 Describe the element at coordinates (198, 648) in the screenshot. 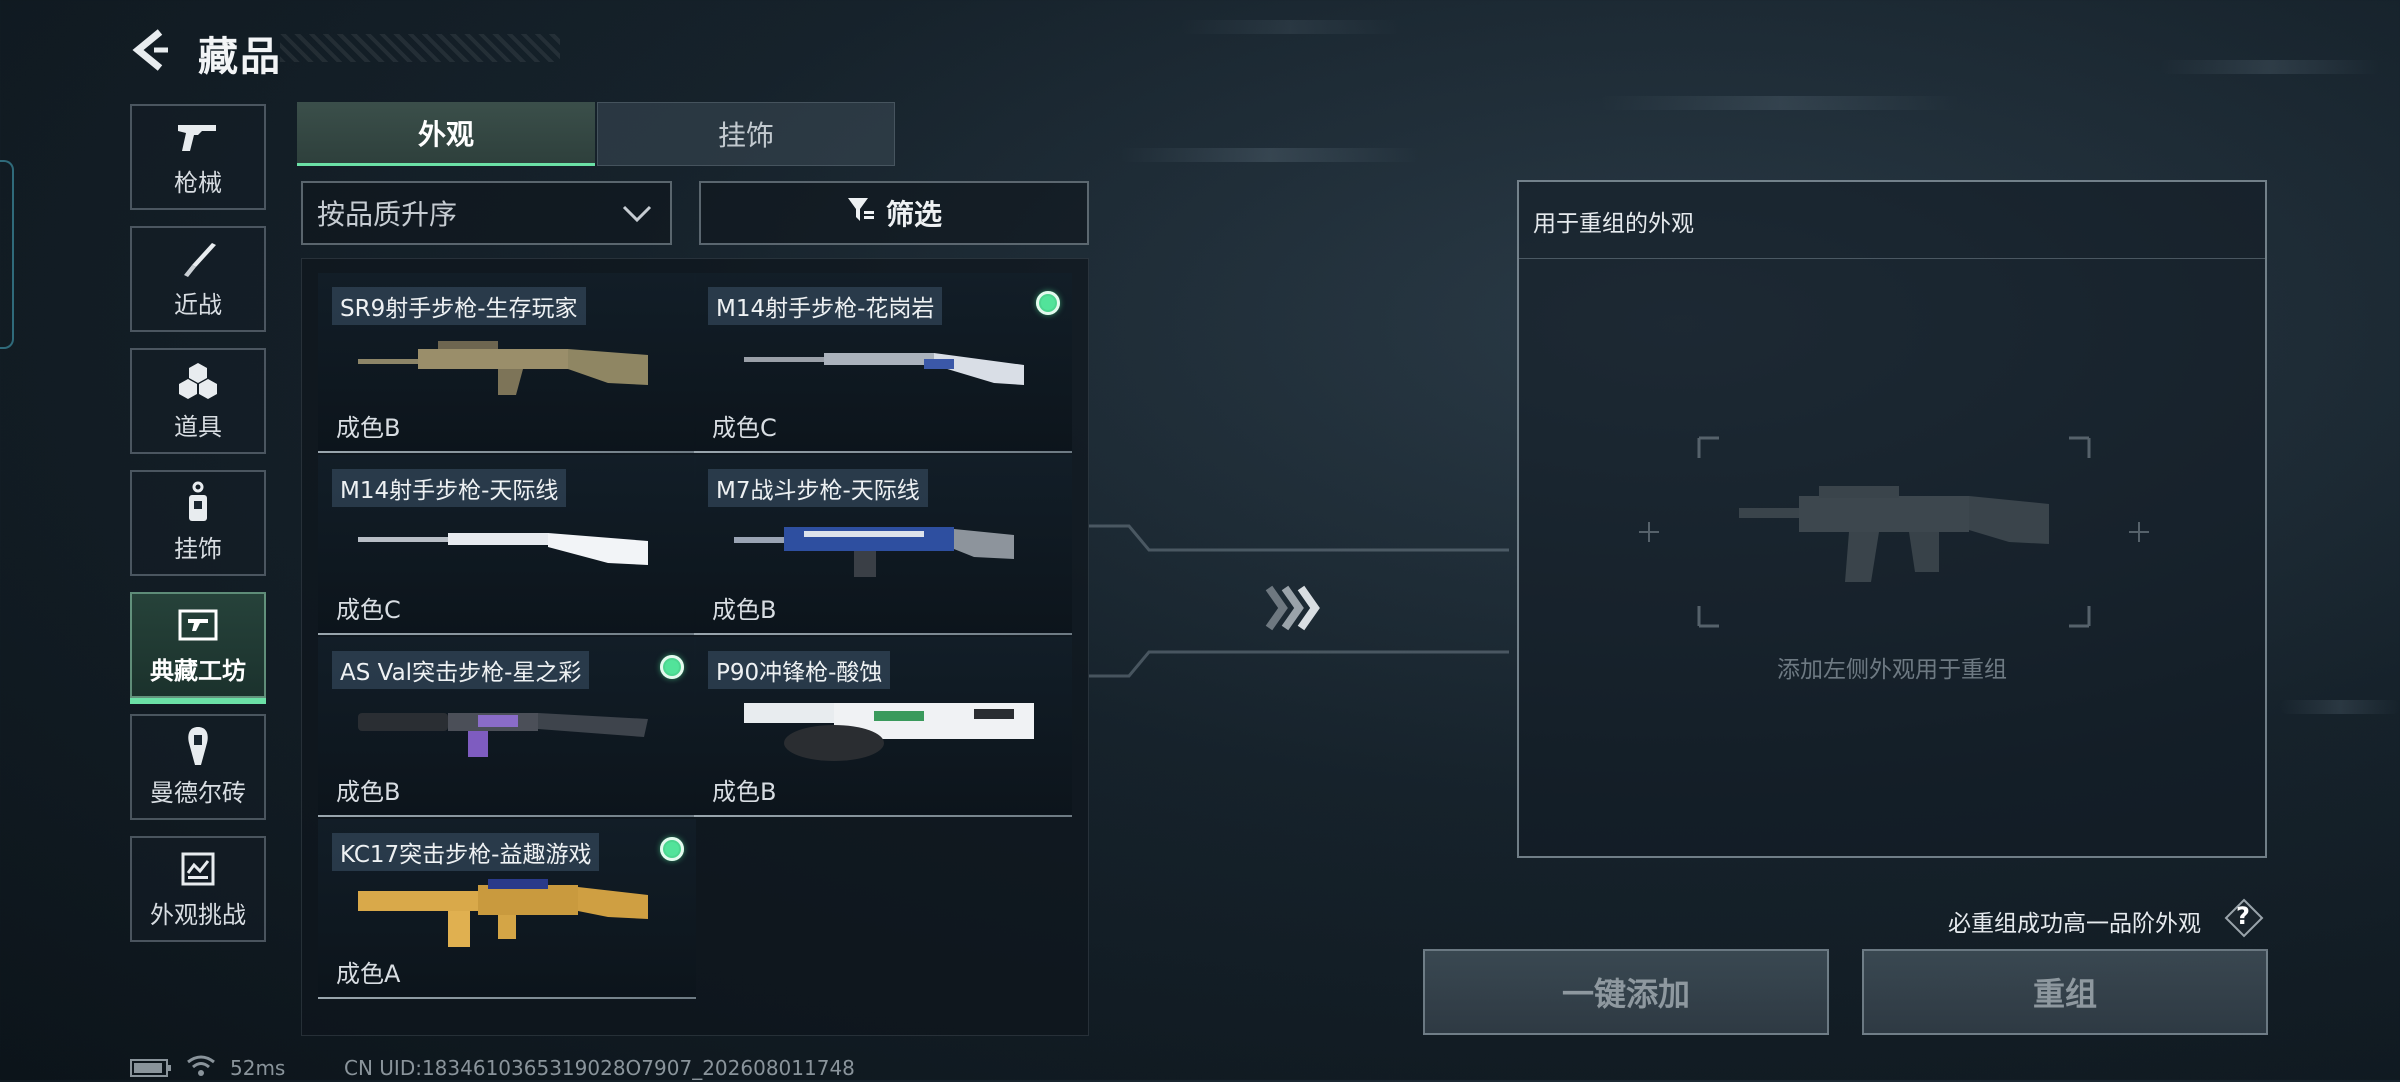

I see `sidebar-item-workshop: 典藏工坊` at that location.